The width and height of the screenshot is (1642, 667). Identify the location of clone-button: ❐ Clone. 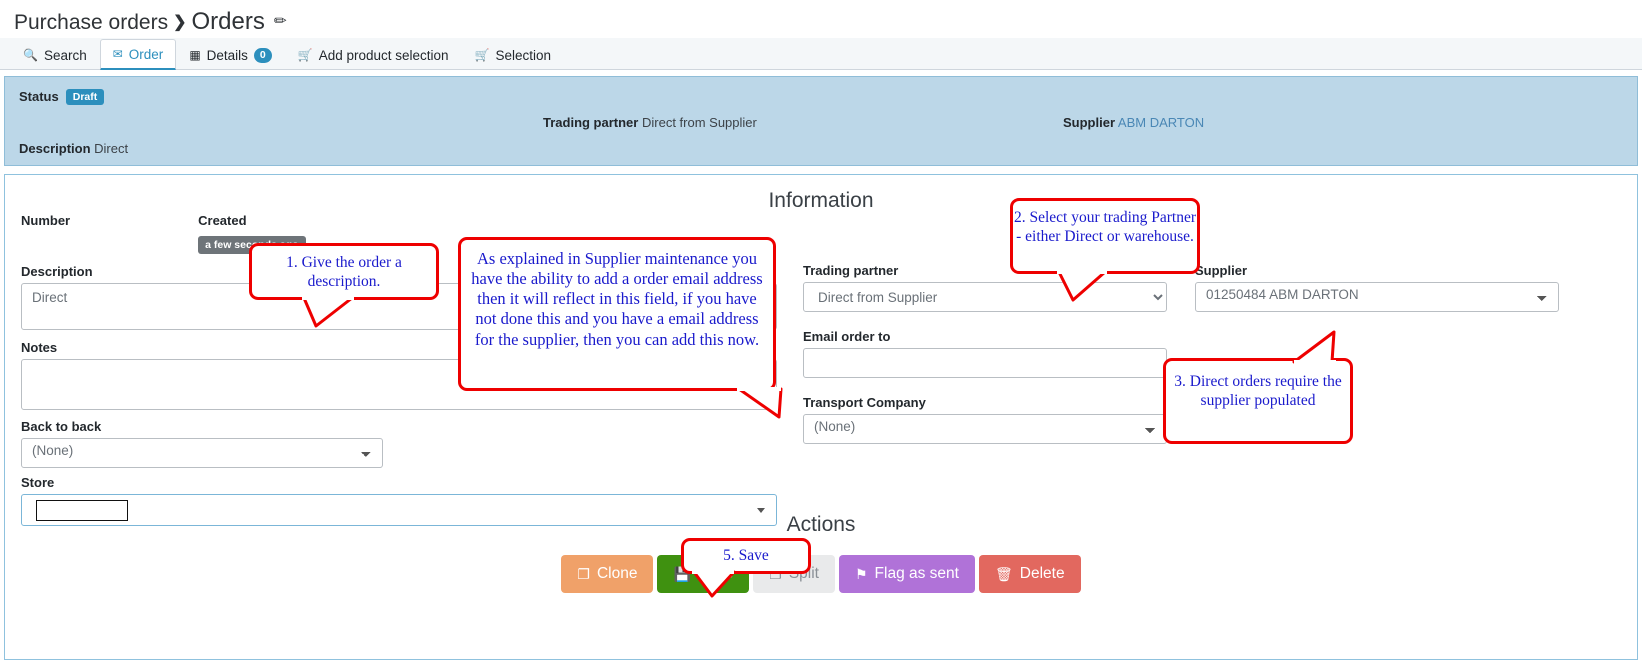
(607, 574).